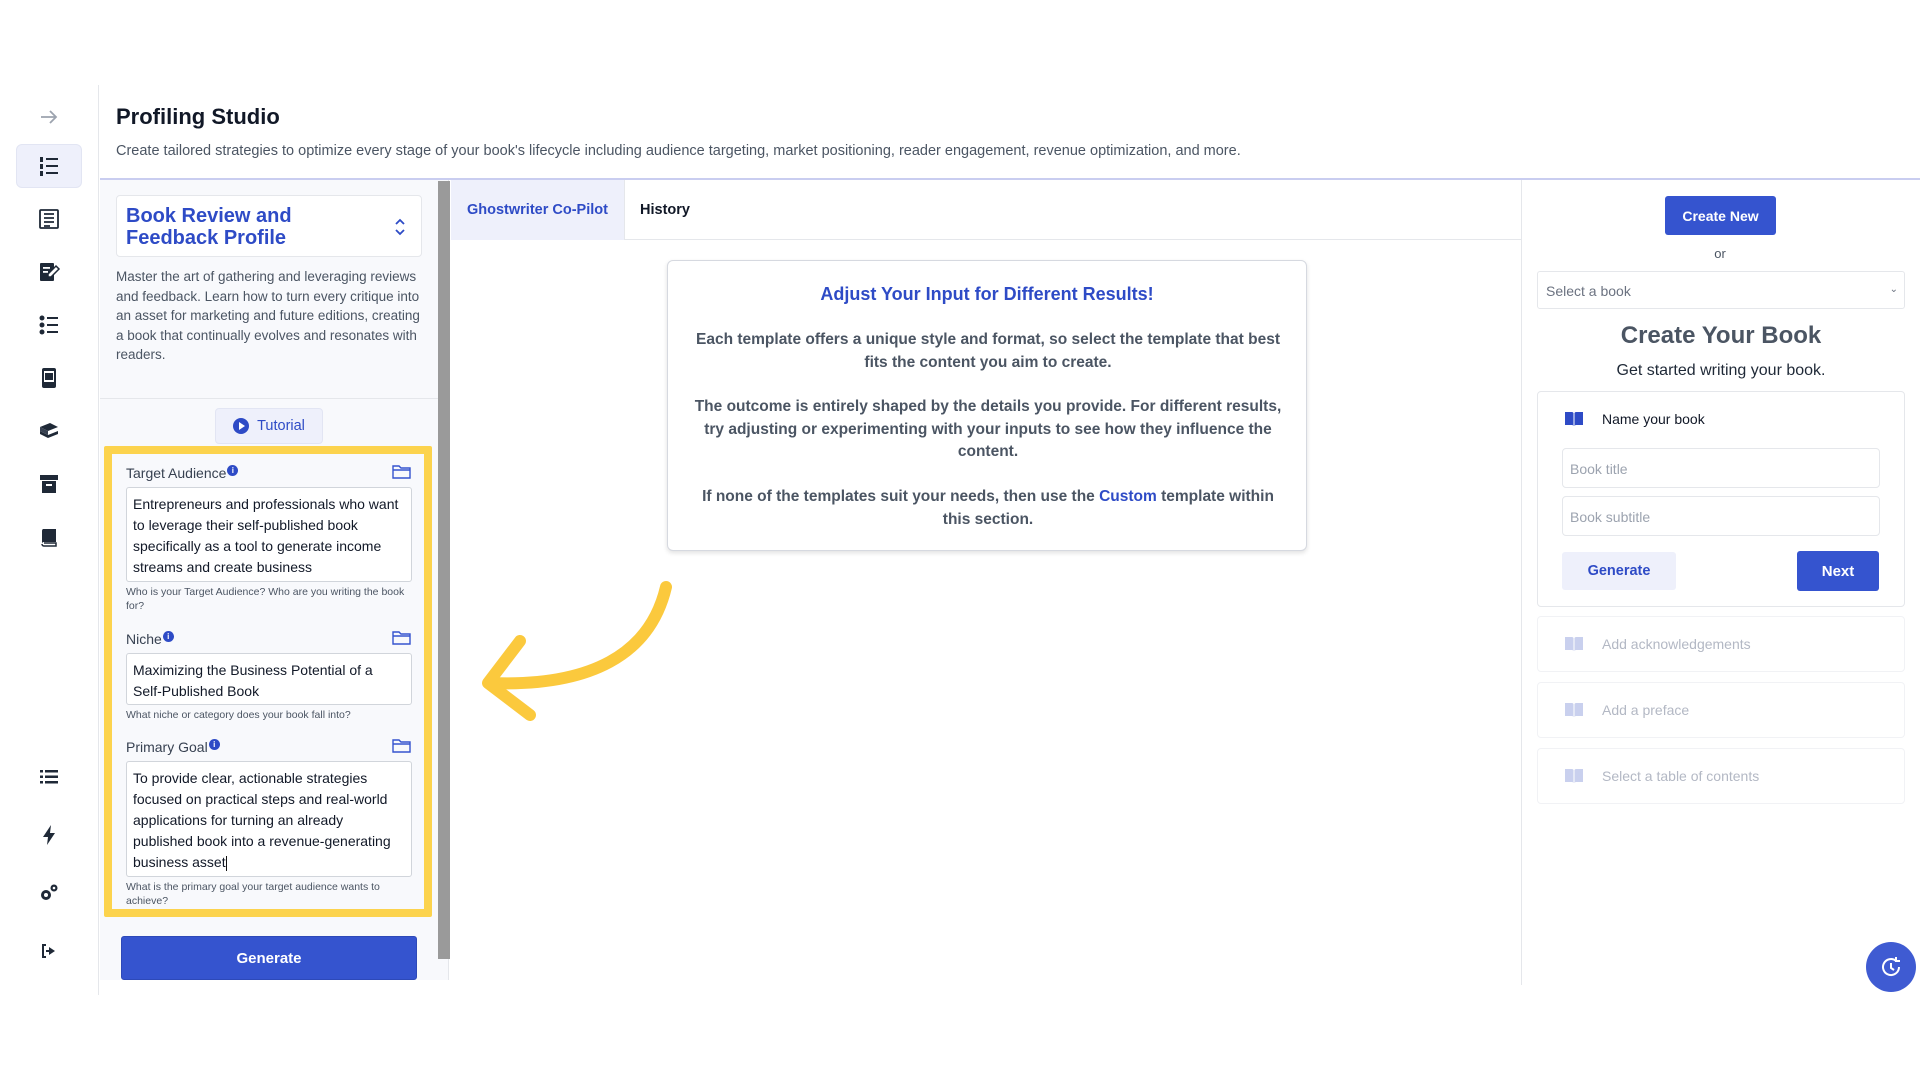  I want to click on rail-item-quick, so click(49, 835).